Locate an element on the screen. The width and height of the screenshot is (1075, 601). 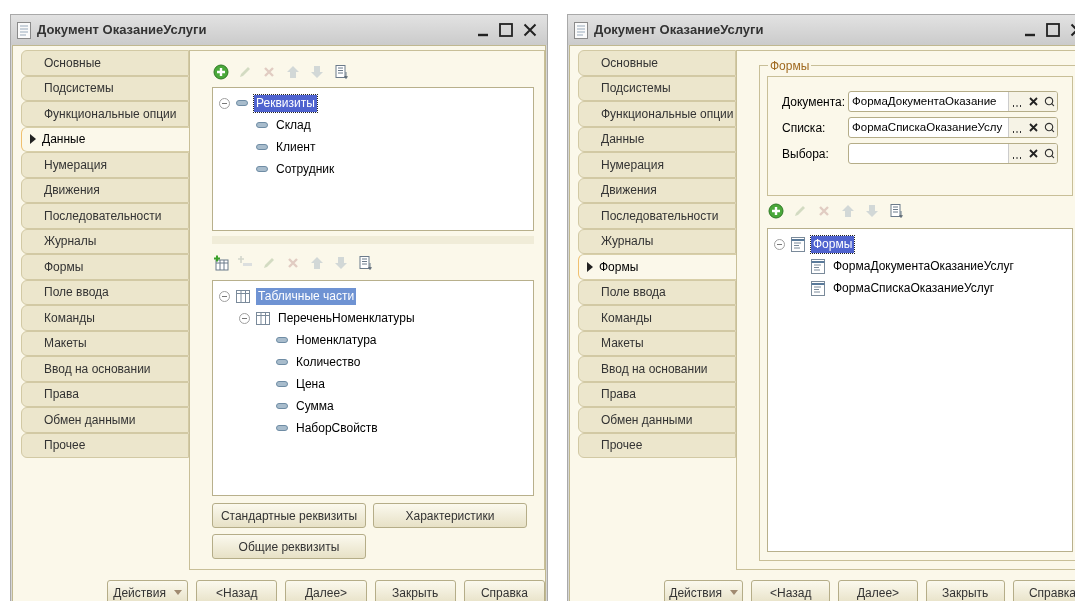
tree-item: Сотрудник is located at coordinates (305, 169).